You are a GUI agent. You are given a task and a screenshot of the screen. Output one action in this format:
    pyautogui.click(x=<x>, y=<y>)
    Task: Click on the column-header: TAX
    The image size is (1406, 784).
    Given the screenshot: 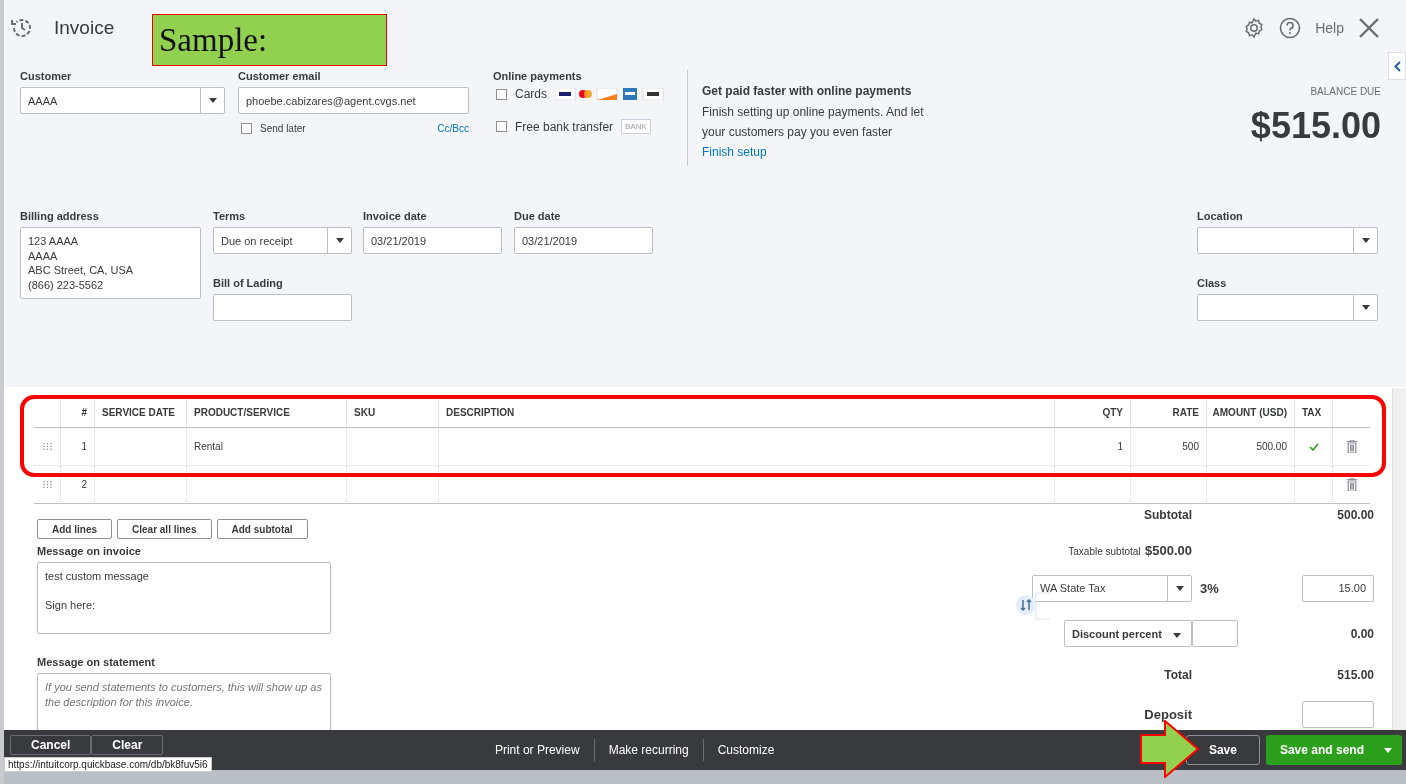 What is the action you would take?
    pyautogui.click(x=1313, y=413)
    